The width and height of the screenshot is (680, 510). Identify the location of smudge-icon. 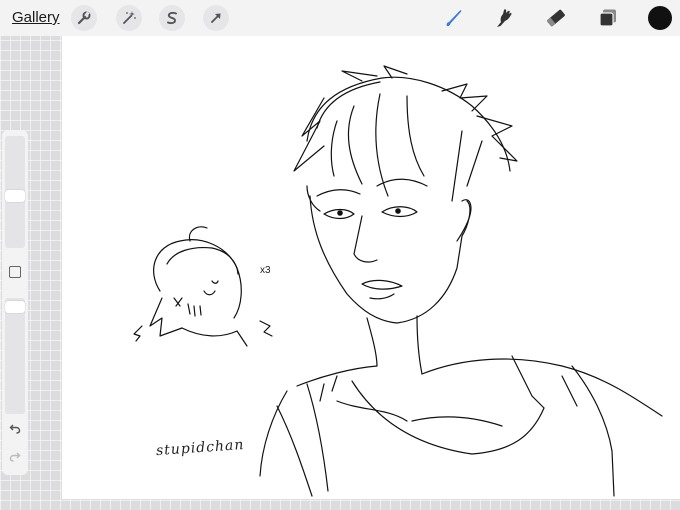
(504, 18).